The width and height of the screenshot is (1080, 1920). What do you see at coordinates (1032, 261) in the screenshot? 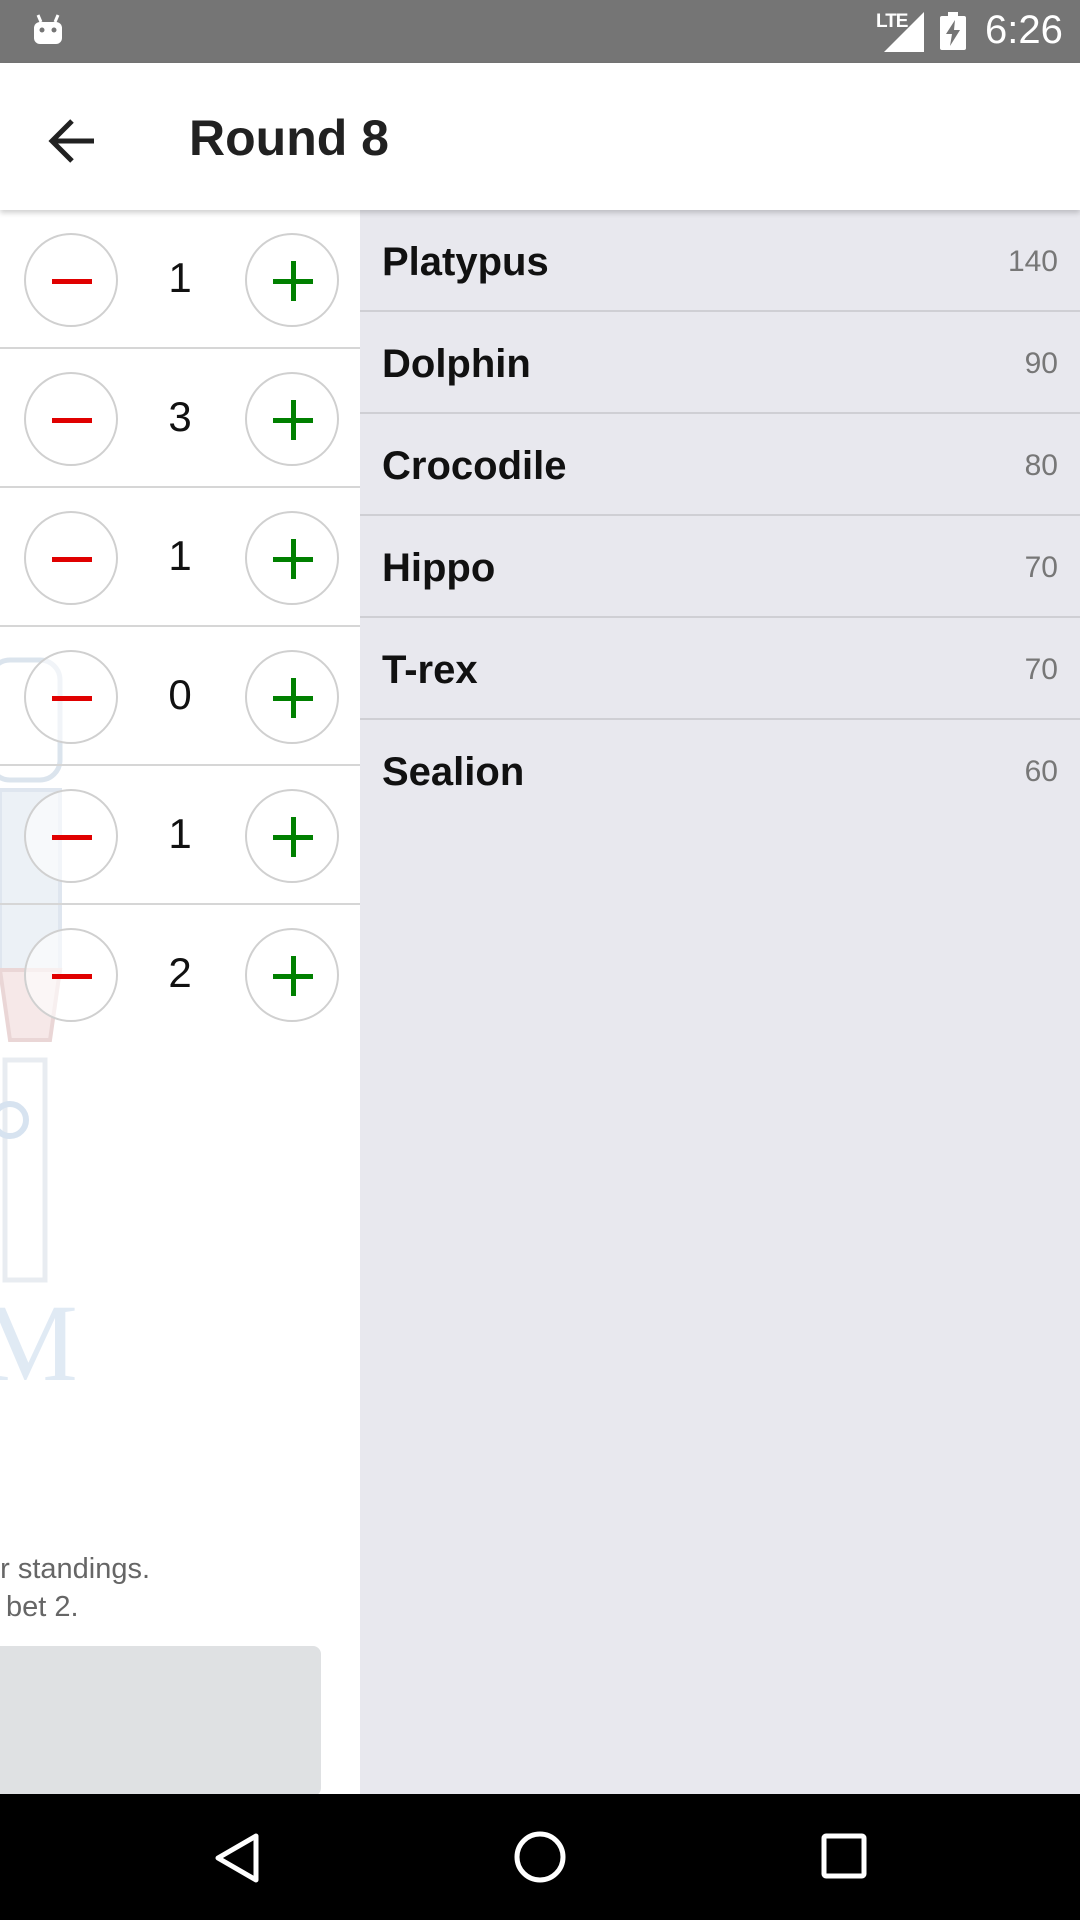
I see `player-score: 140` at bounding box center [1032, 261].